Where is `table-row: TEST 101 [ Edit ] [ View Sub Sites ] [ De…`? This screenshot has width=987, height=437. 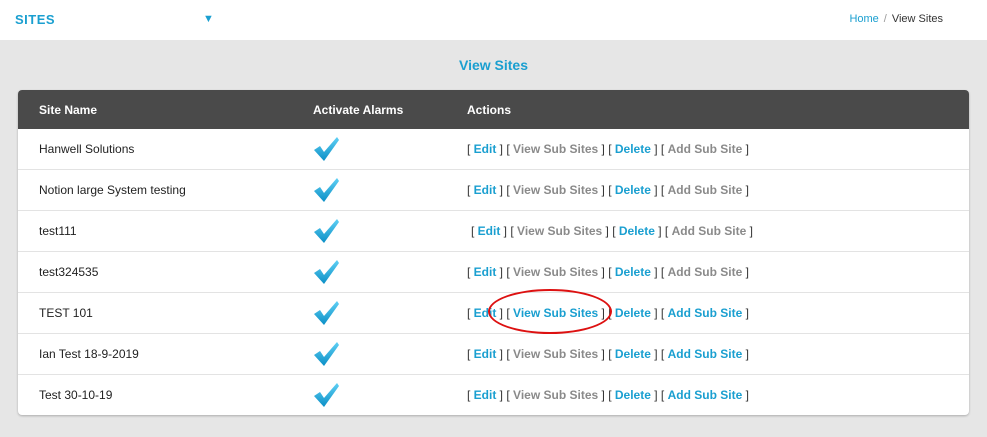 table-row: TEST 101 [ Edit ] [ View Sub Sites ] [ De… is located at coordinates (493, 312).